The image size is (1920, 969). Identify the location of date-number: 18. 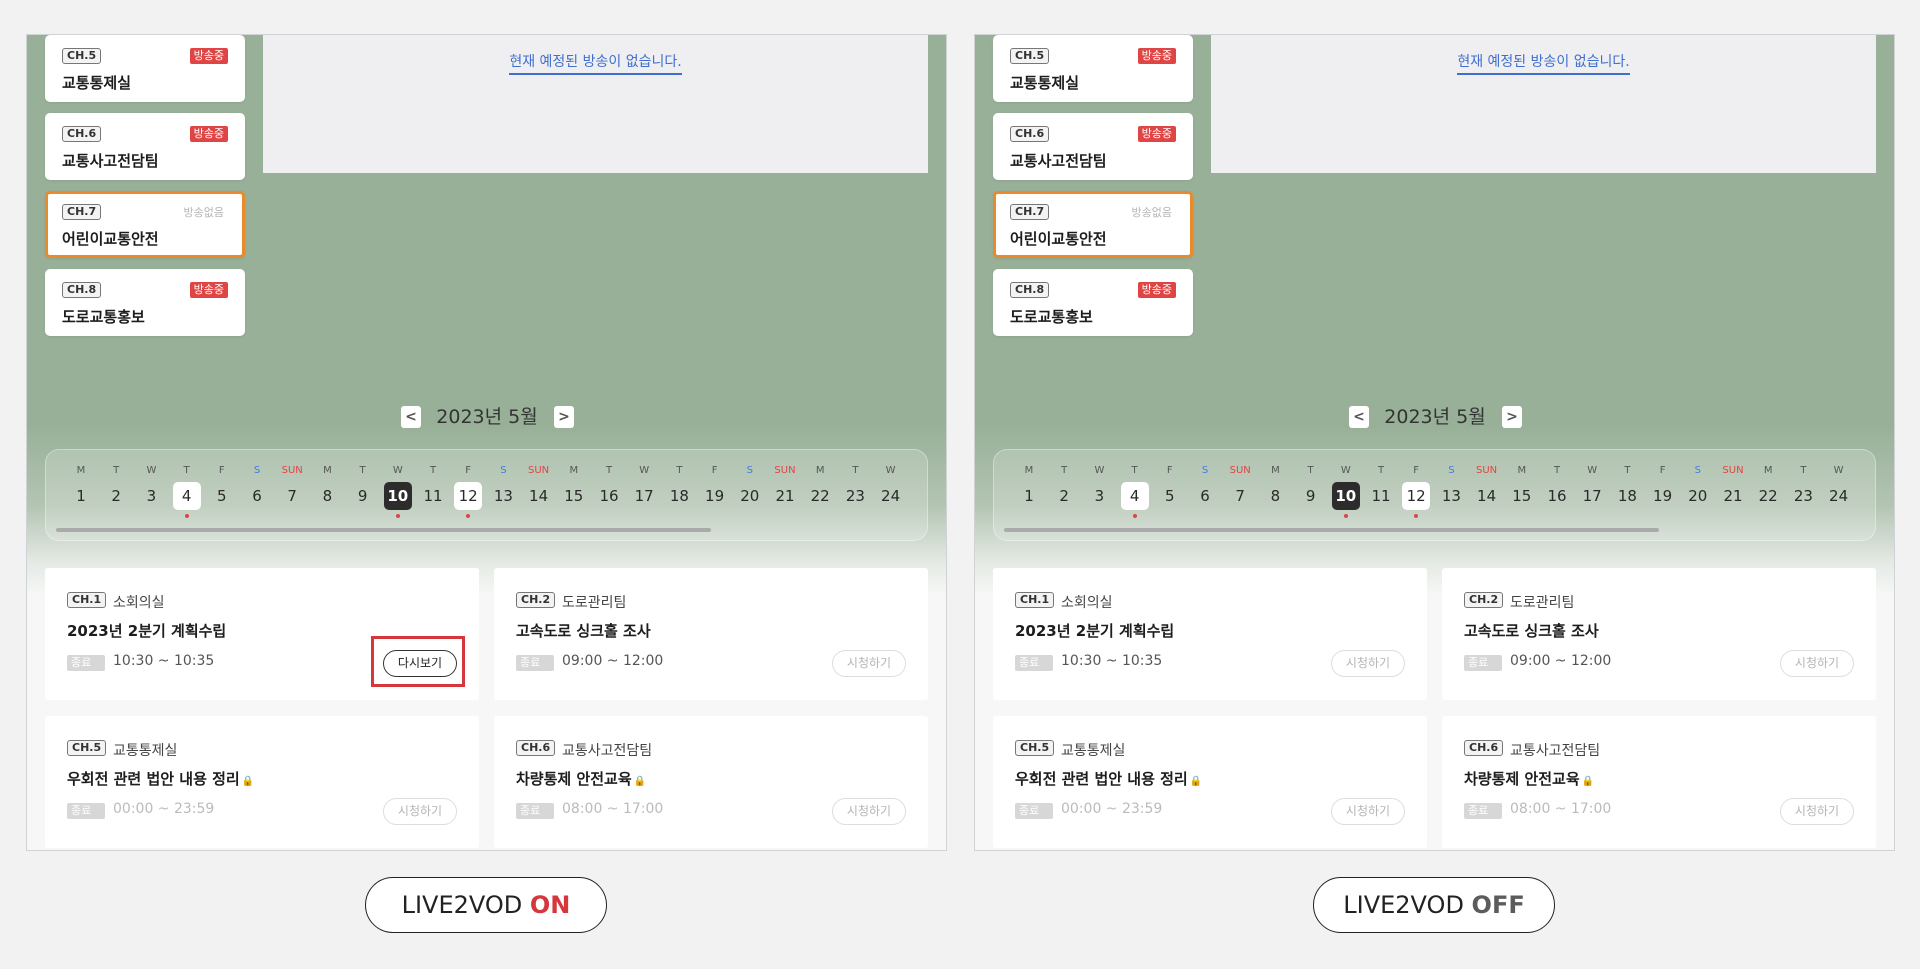
(1627, 496).